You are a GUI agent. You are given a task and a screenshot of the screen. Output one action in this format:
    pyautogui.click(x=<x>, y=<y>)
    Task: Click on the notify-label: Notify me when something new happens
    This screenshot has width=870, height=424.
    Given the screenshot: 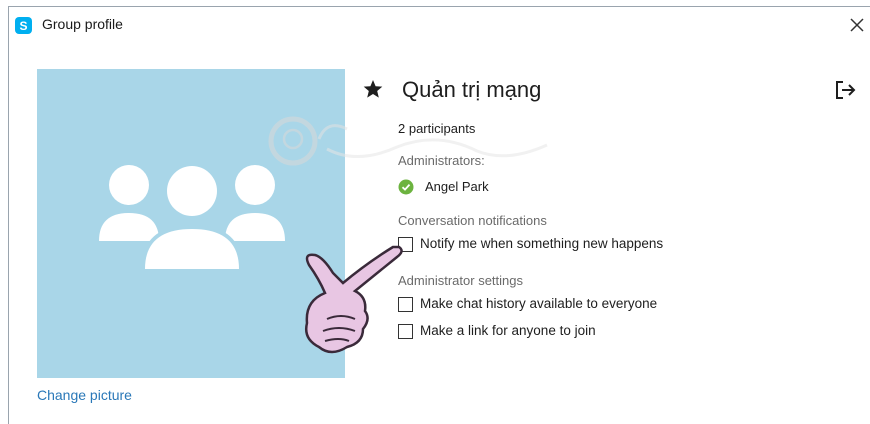 What is the action you would take?
    pyautogui.click(x=542, y=243)
    